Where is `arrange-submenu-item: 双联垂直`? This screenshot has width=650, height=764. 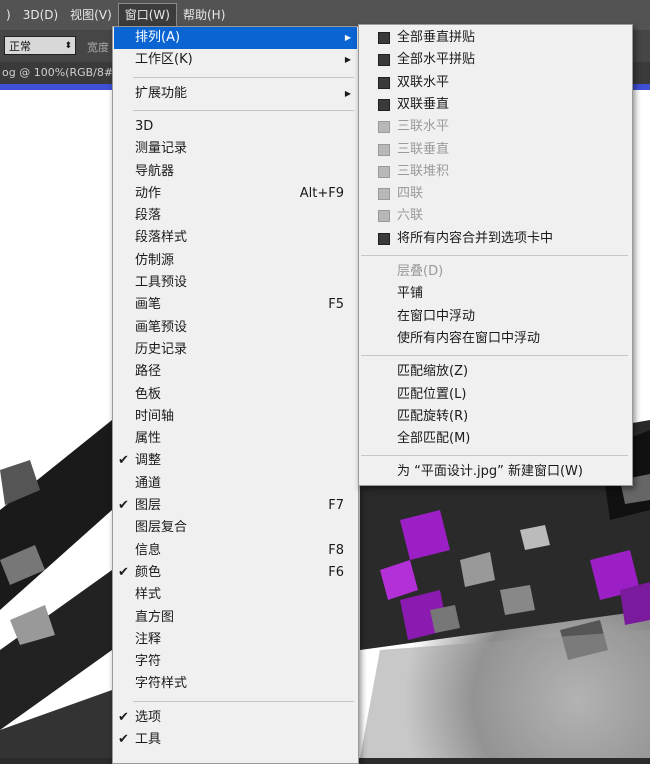 arrange-submenu-item: 双联垂直 is located at coordinates (495, 105).